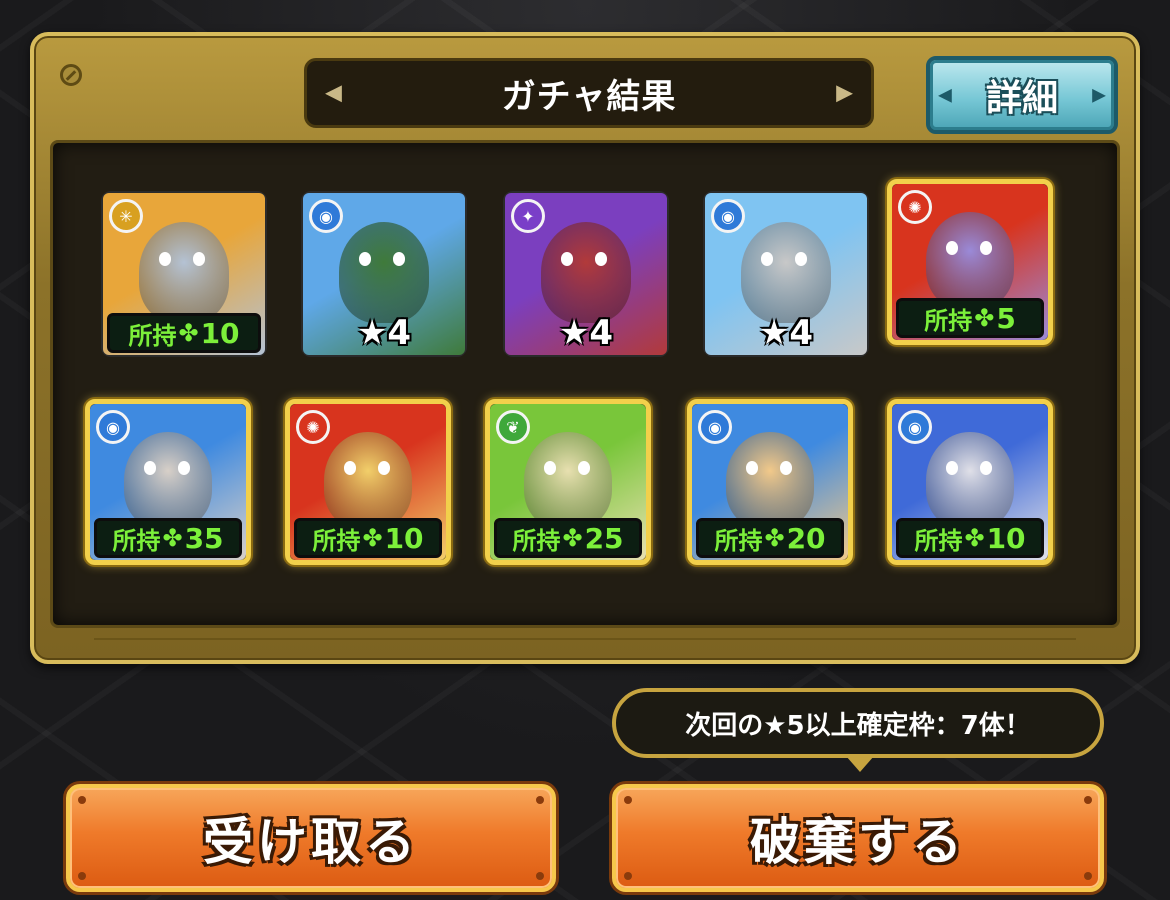  I want to click on owned-count-badge: 所持 ✤ 35, so click(168, 538).